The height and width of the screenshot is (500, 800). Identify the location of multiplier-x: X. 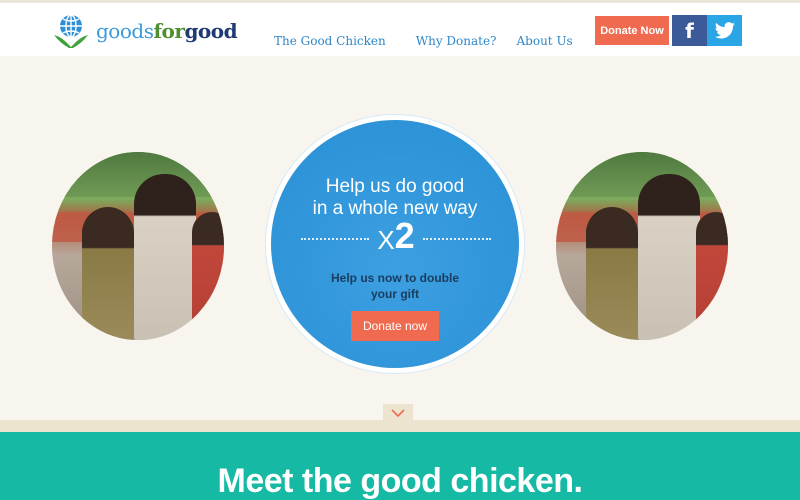
(386, 240).